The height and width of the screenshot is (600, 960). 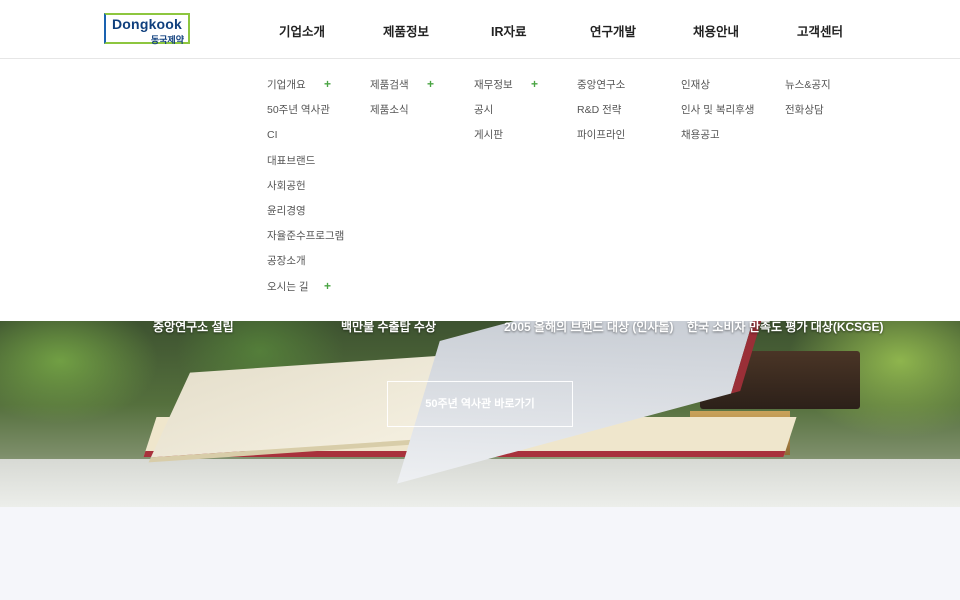 I want to click on submenu-item: 파이프라인, so click(x=601, y=140).